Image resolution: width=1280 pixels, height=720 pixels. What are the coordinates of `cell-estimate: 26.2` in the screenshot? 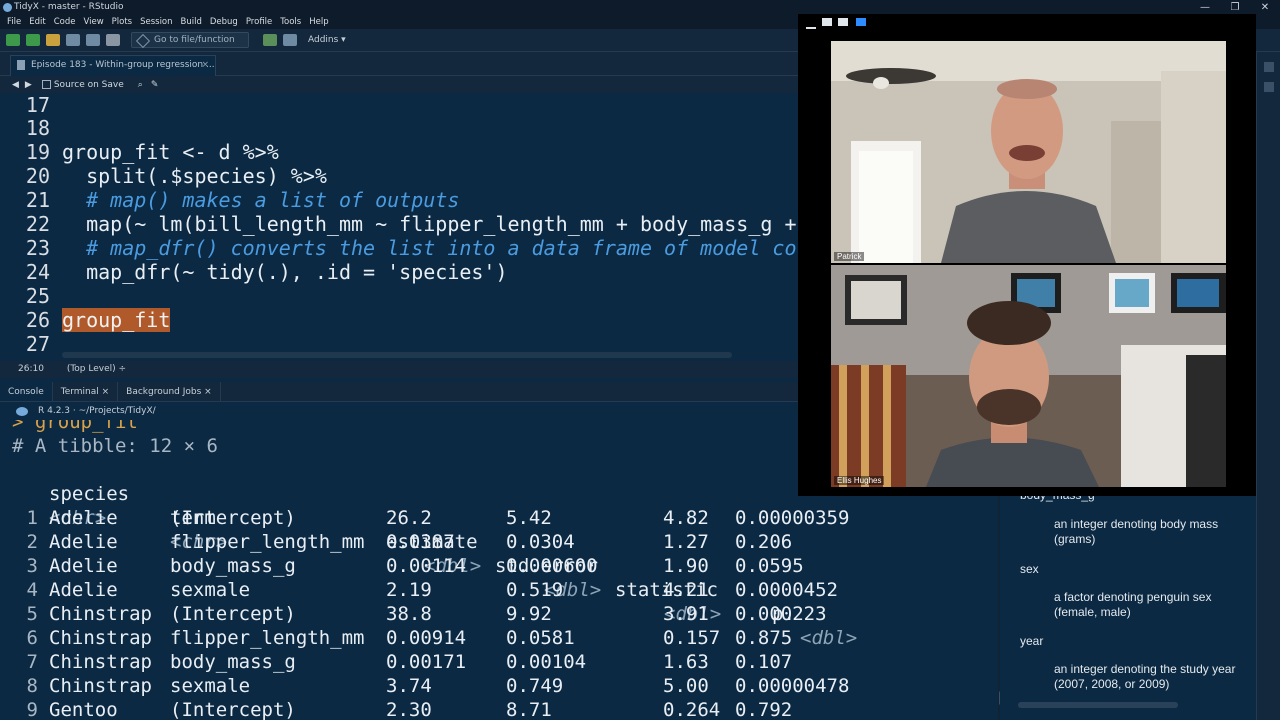 It's located at (409, 518).